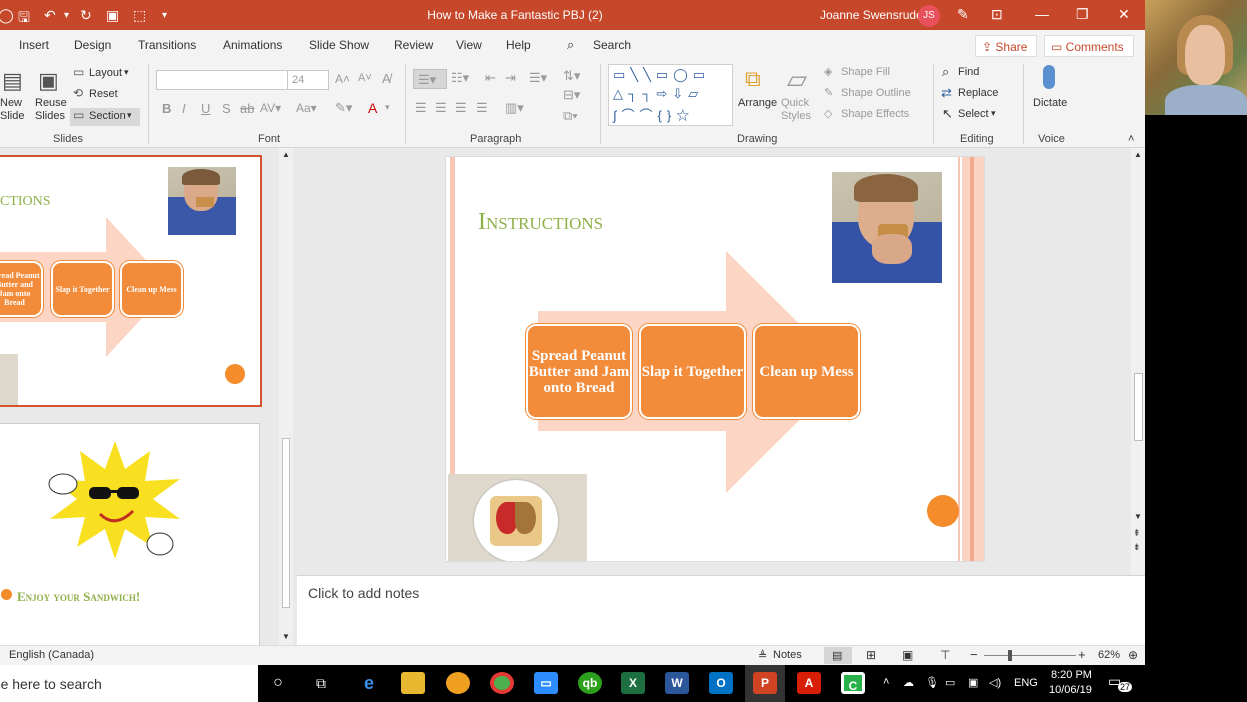 This screenshot has width=1247, height=702. What do you see at coordinates (828, 113) in the screenshot?
I see `shape-effects-icon: ◇` at bounding box center [828, 113].